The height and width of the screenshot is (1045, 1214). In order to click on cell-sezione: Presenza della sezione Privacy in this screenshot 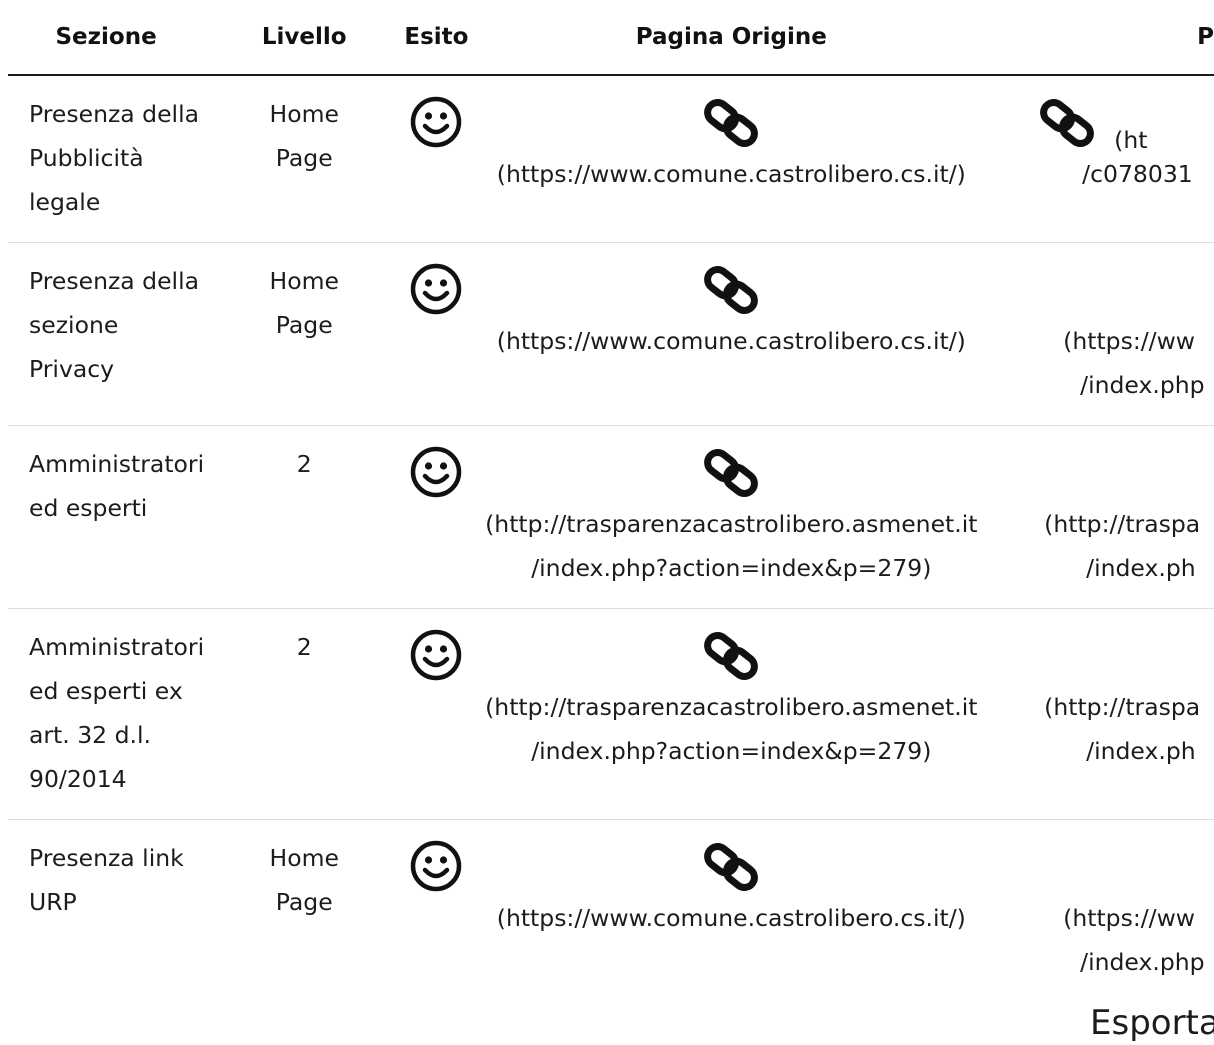, I will do `click(106, 334)`.